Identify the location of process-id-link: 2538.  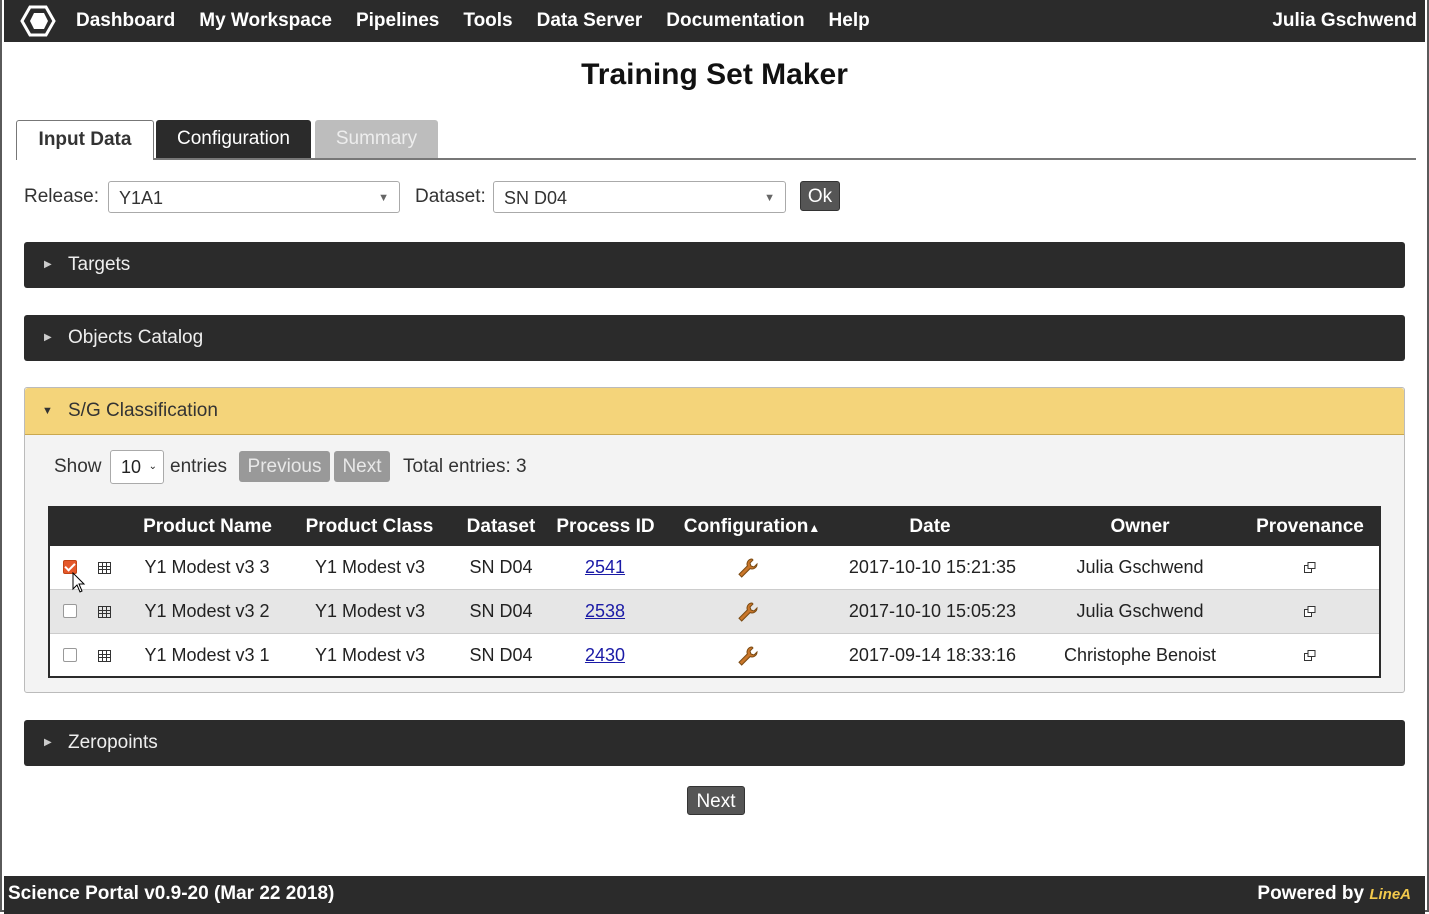
(605, 611).